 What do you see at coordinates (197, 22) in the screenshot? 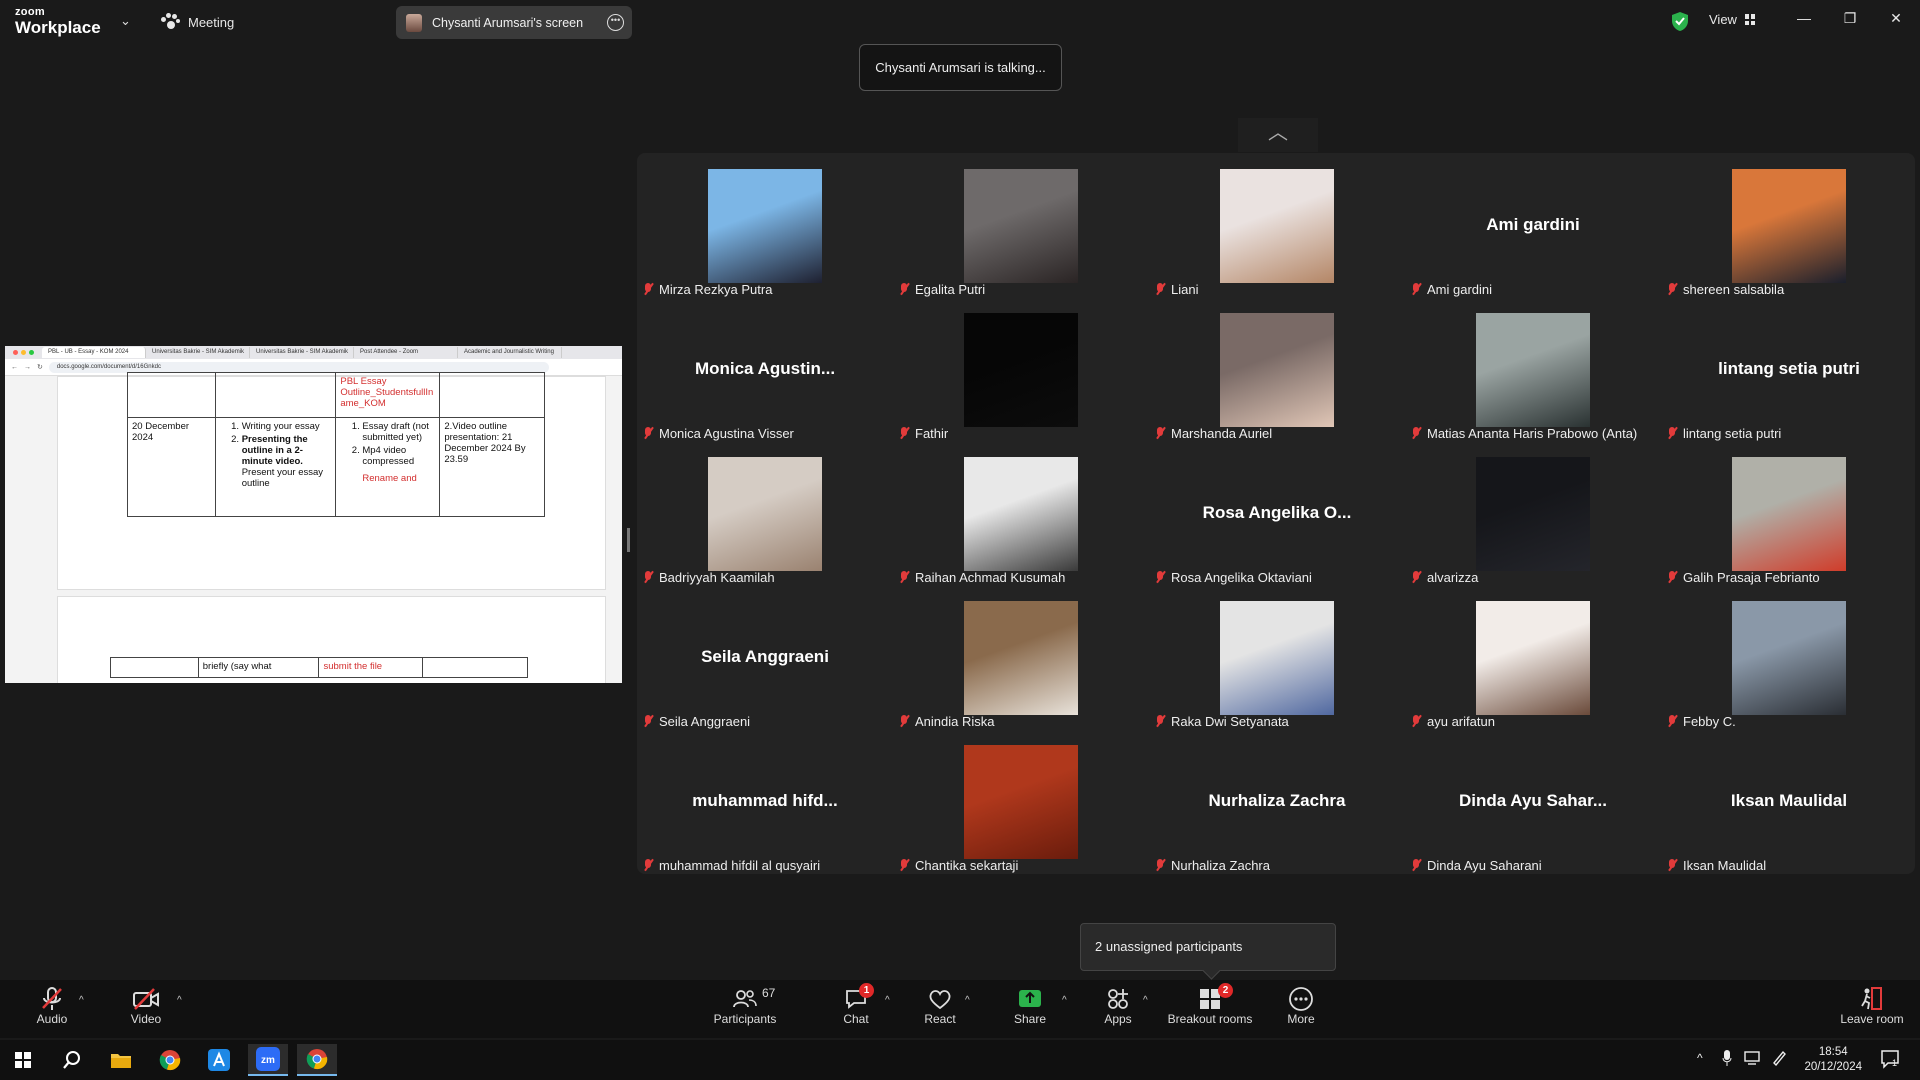
I see `meeting-menu-button: Meeting` at bounding box center [197, 22].